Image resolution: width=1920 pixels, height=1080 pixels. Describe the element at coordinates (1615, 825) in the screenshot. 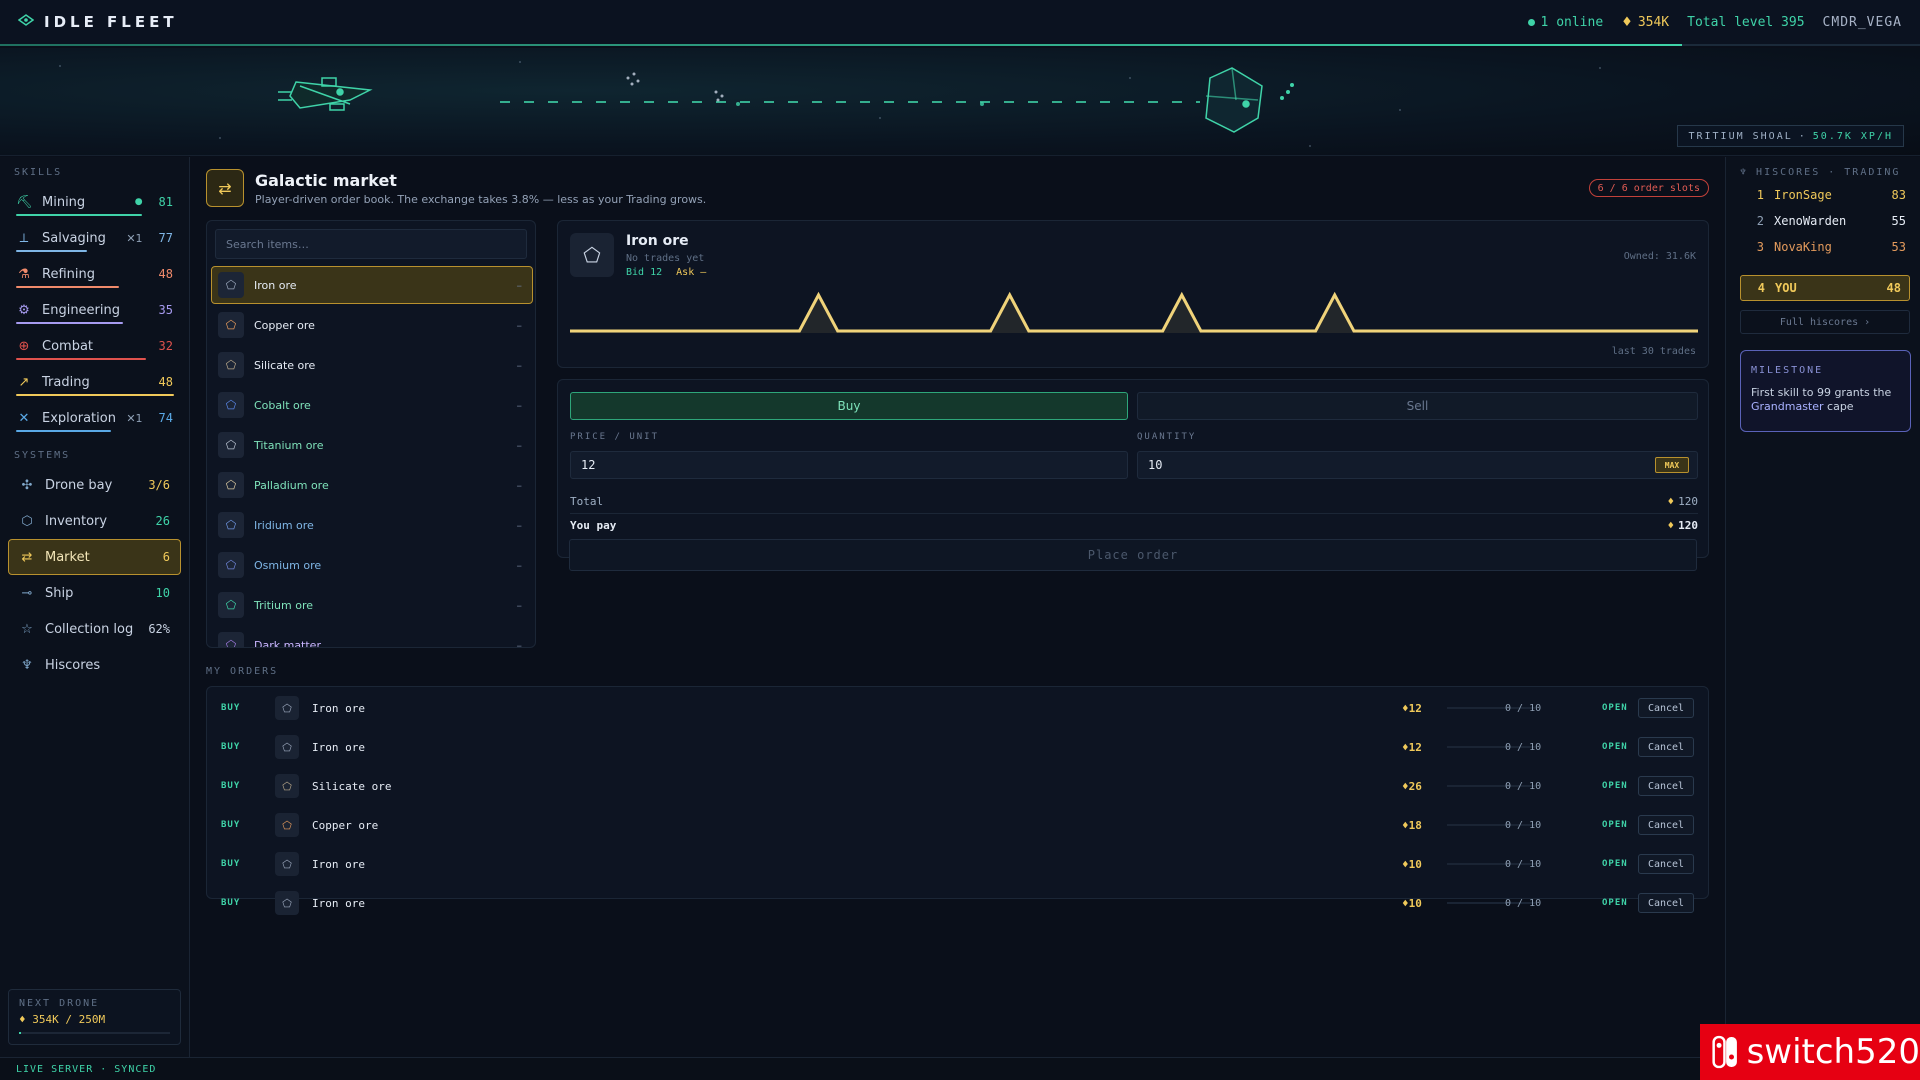

I see `order-status: OPEN` at that location.